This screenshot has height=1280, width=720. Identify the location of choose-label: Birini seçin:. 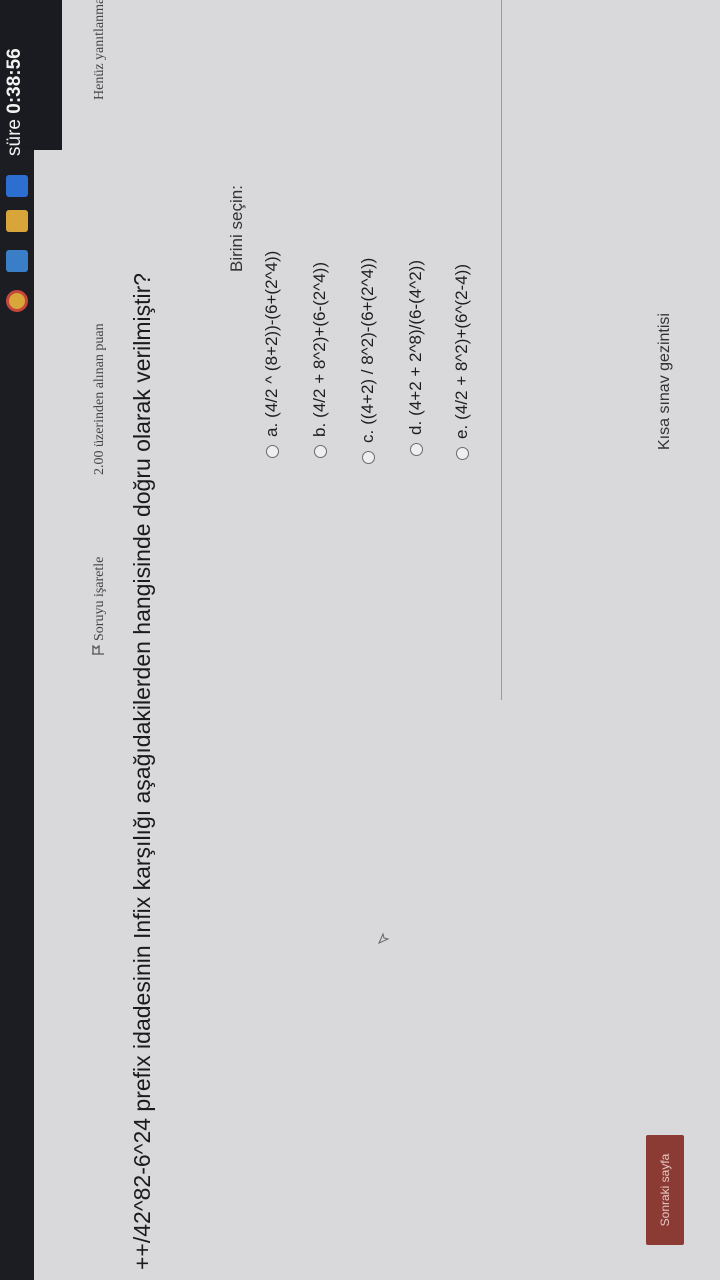
(236, 228).